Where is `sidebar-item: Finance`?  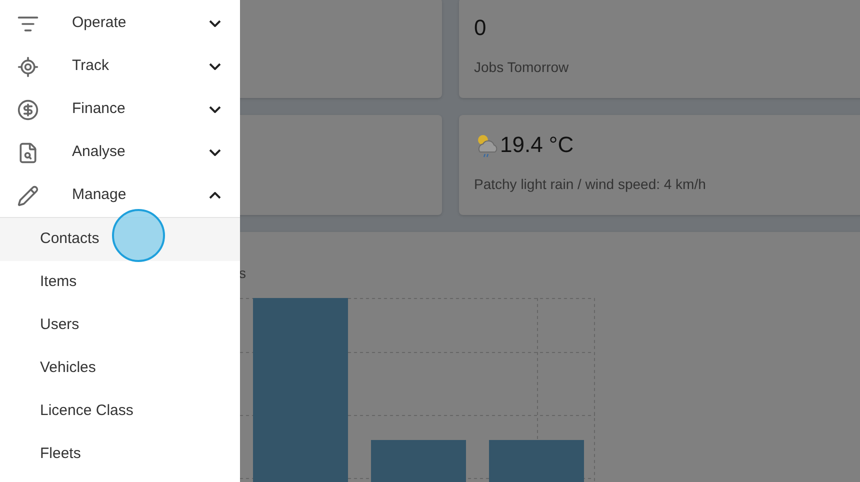
sidebar-item: Finance is located at coordinates (120, 109).